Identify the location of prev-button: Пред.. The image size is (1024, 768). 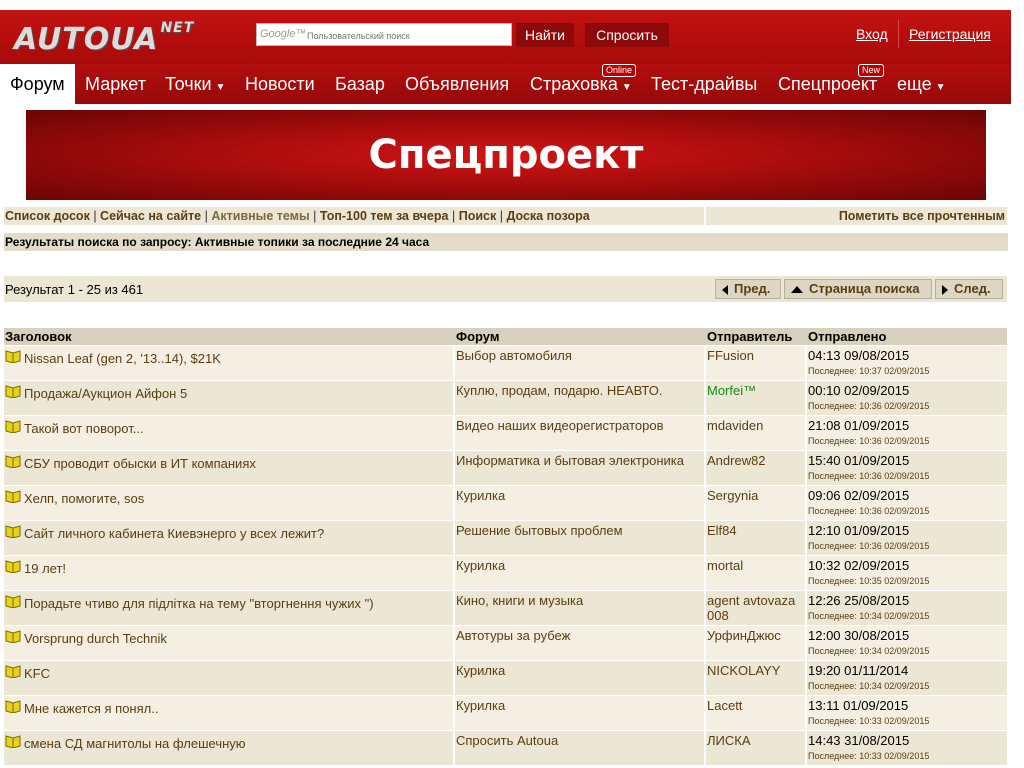
(748, 289).